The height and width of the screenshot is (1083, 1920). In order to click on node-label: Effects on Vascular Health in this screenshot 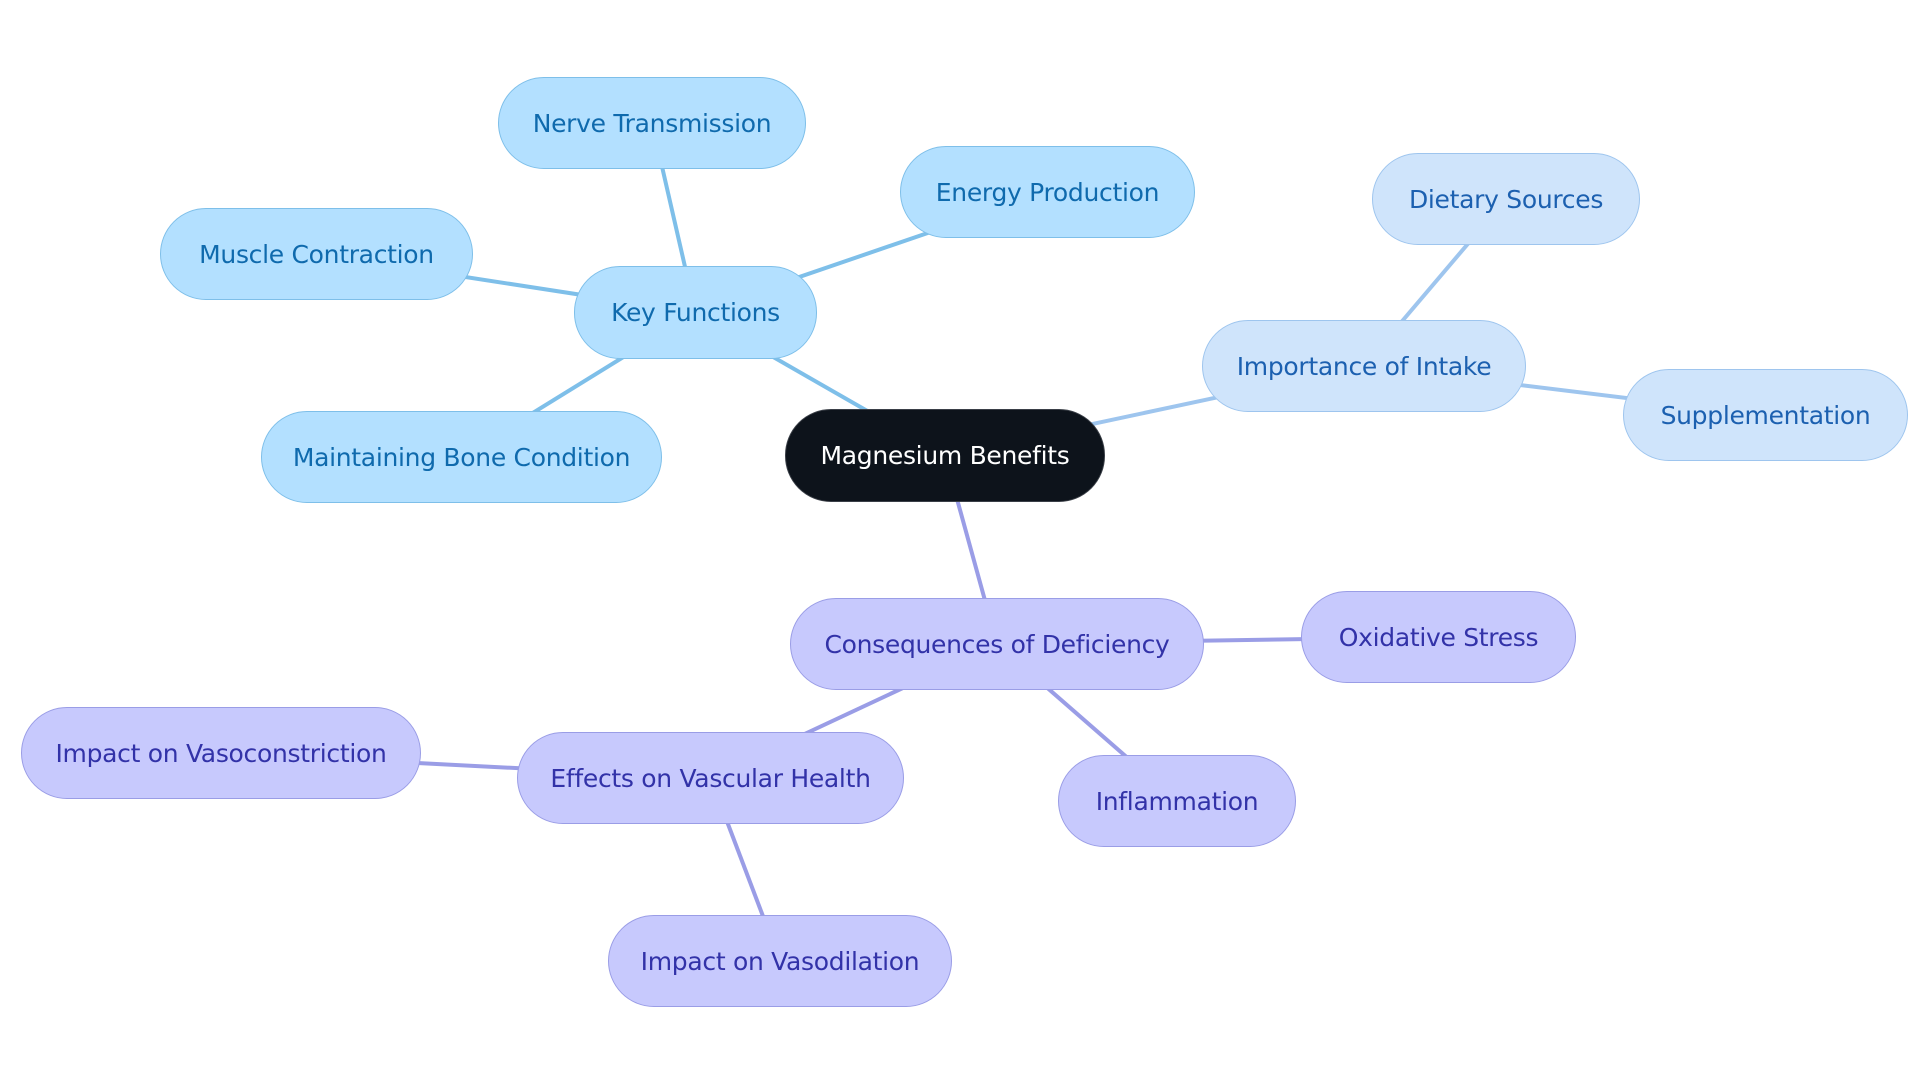, I will do `click(710, 778)`.